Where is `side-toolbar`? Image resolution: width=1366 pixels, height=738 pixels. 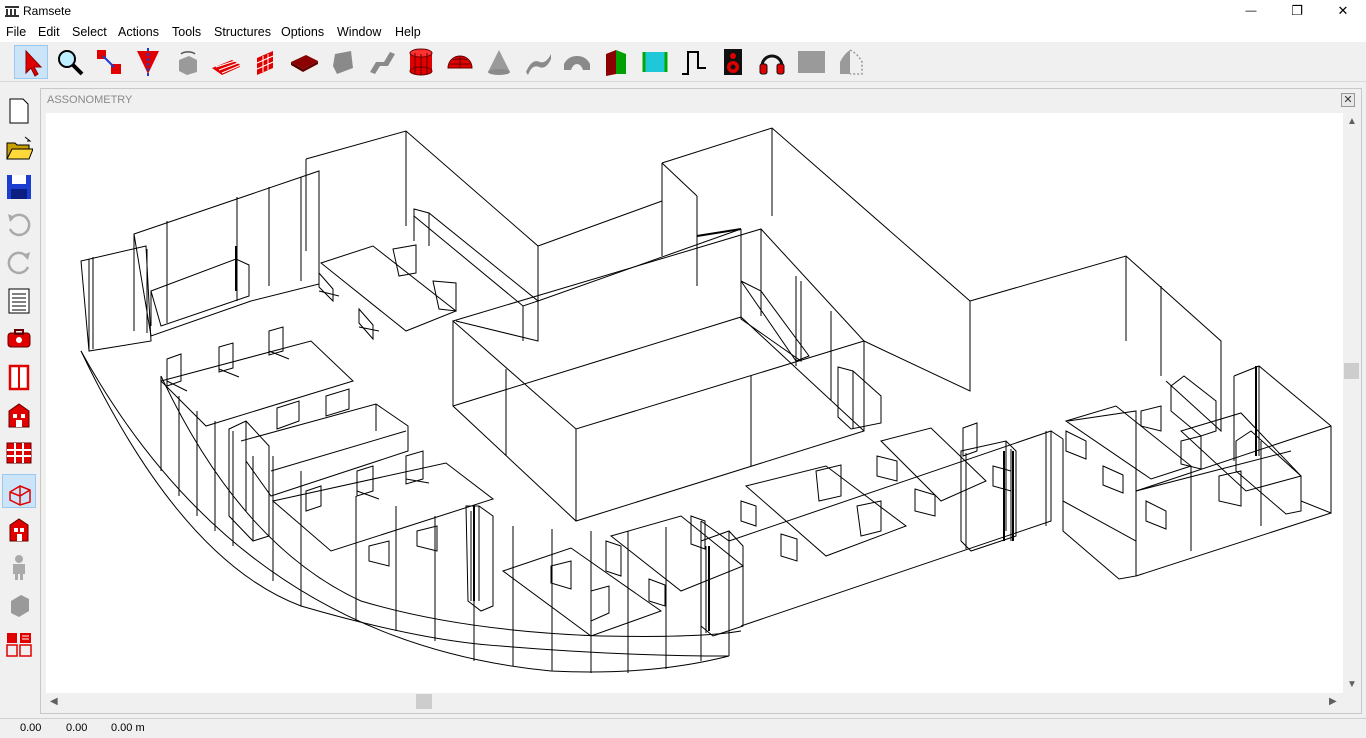
side-toolbar is located at coordinates (19, 400).